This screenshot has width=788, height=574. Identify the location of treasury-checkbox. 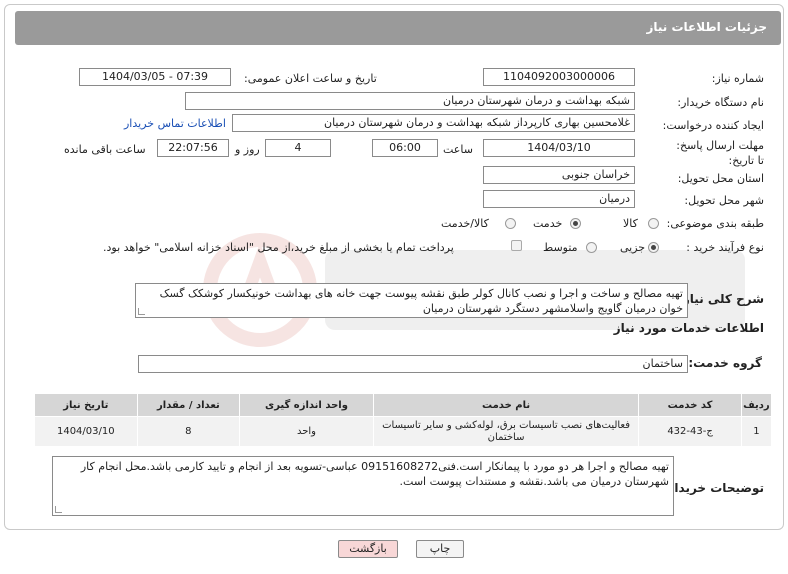
(516, 245).